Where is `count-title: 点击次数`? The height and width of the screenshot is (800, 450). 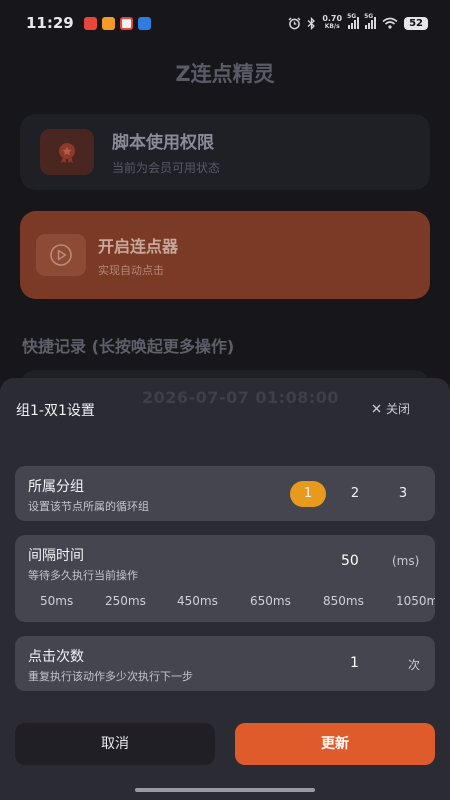 count-title: 点击次数 is located at coordinates (56, 657).